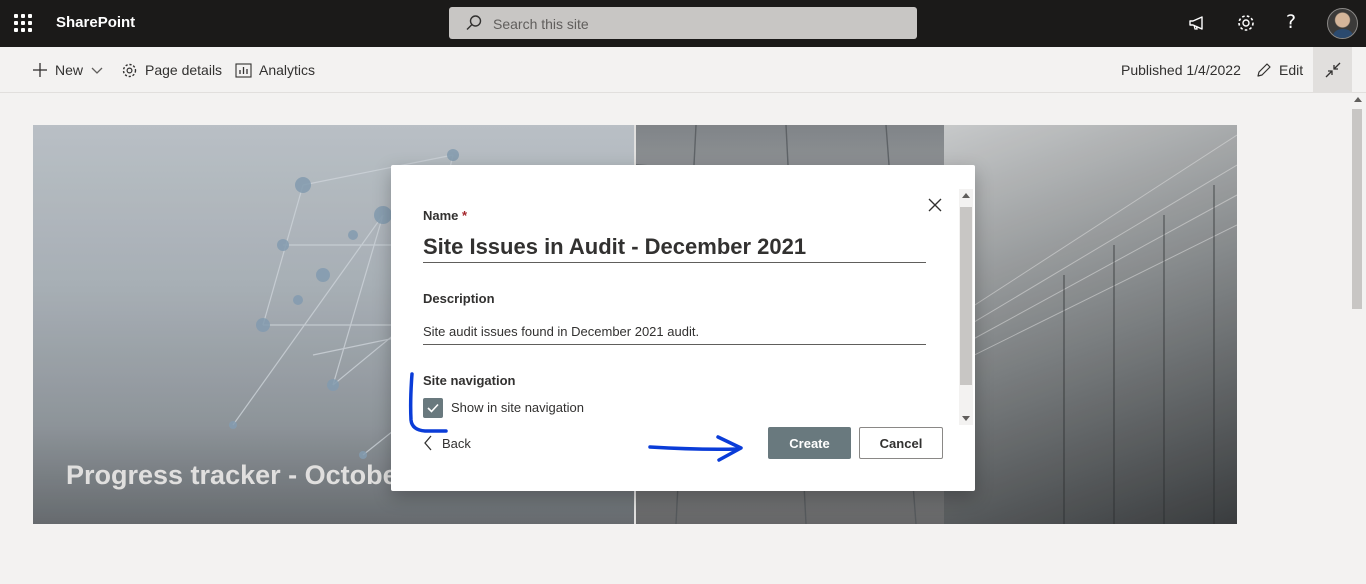  Describe the element at coordinates (517, 407) in the screenshot. I see `show-in-nav-label: Show in site navigation` at that location.